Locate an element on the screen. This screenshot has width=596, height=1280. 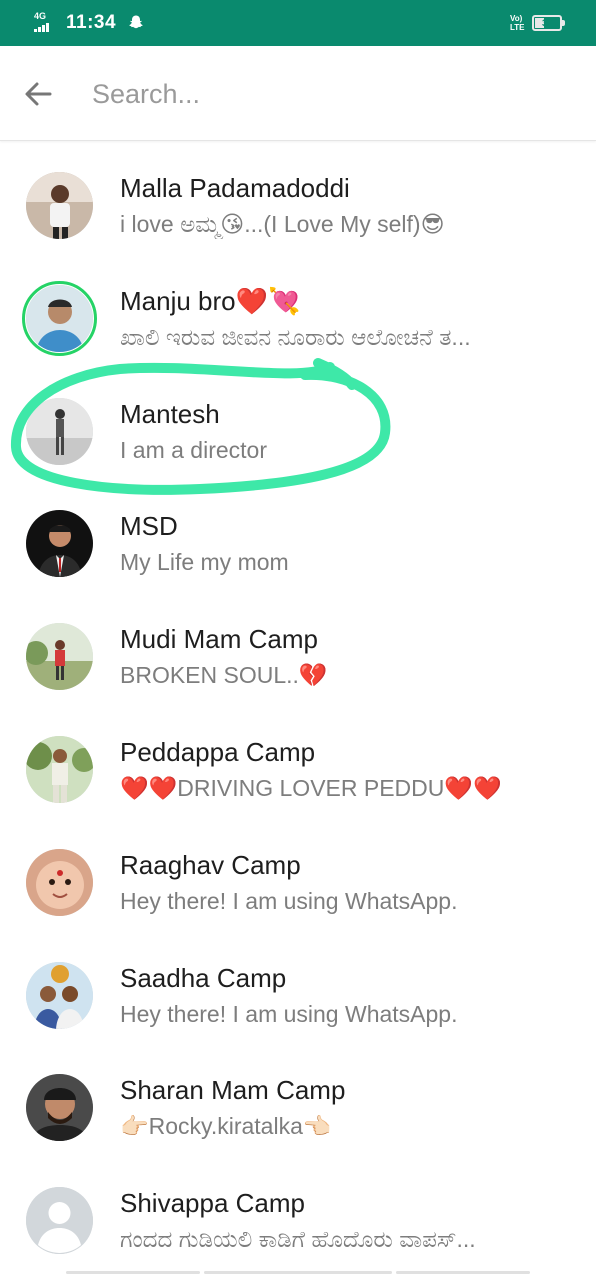
contact-row: MSD My Life my mom is located at coordinates (298, 544).